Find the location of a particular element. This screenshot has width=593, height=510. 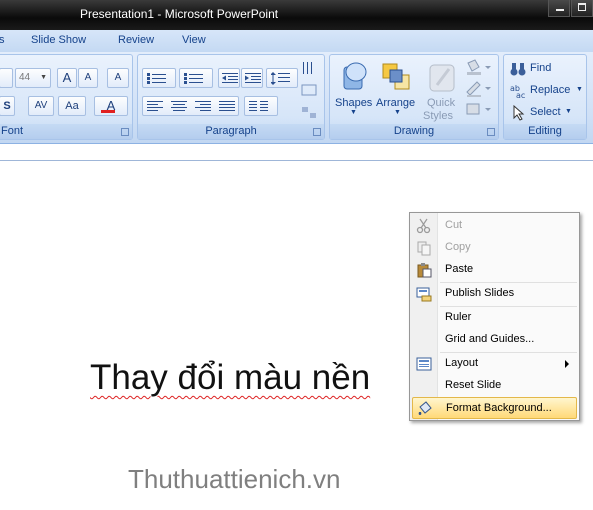

quick-styles-label-1: Quick is located at coordinates (441, 103).